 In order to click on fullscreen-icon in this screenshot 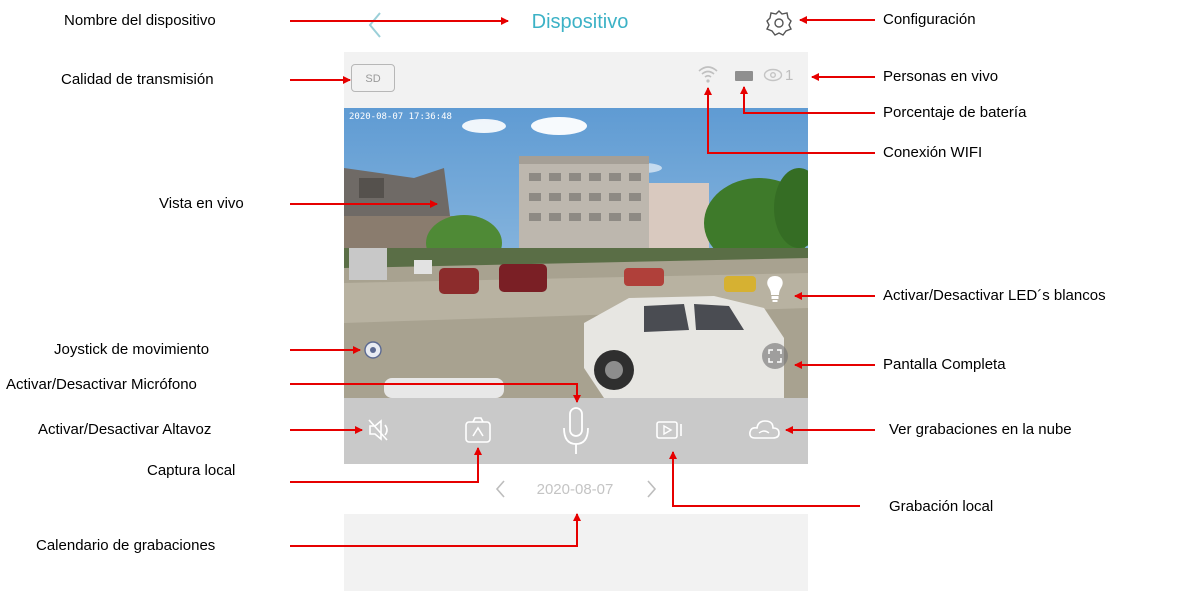, I will do `click(775, 356)`.